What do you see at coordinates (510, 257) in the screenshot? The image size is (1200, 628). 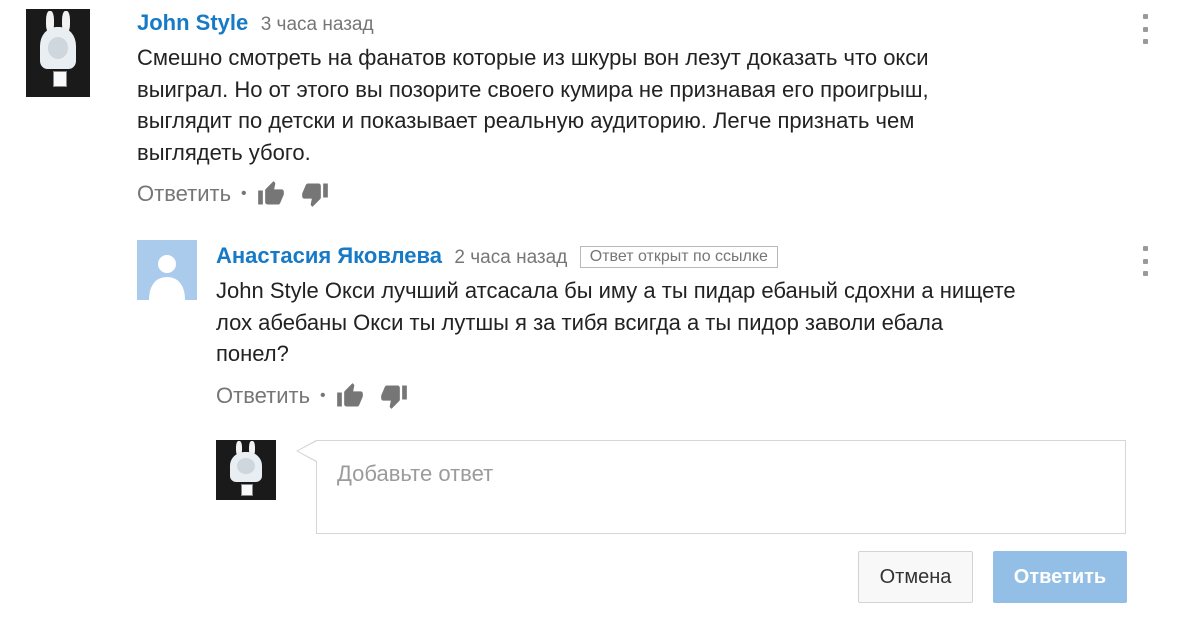 I see `reply-time: 2 часа назад` at bounding box center [510, 257].